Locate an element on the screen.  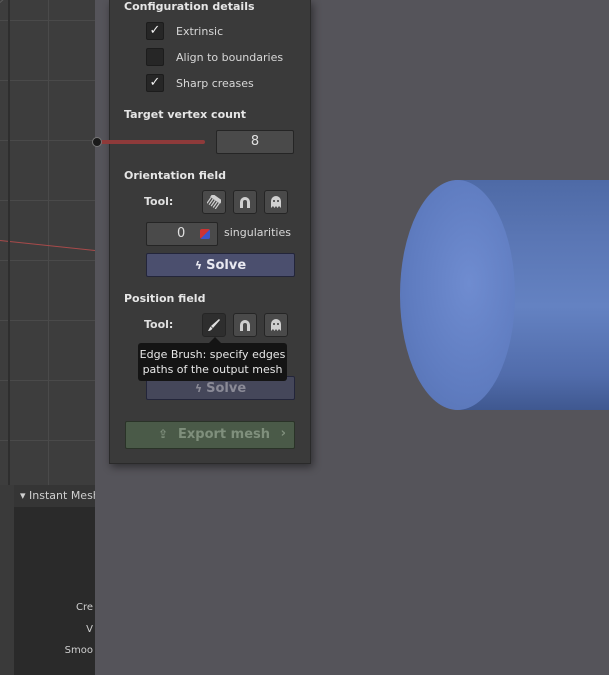
comb-icon is located at coordinates (214, 202).